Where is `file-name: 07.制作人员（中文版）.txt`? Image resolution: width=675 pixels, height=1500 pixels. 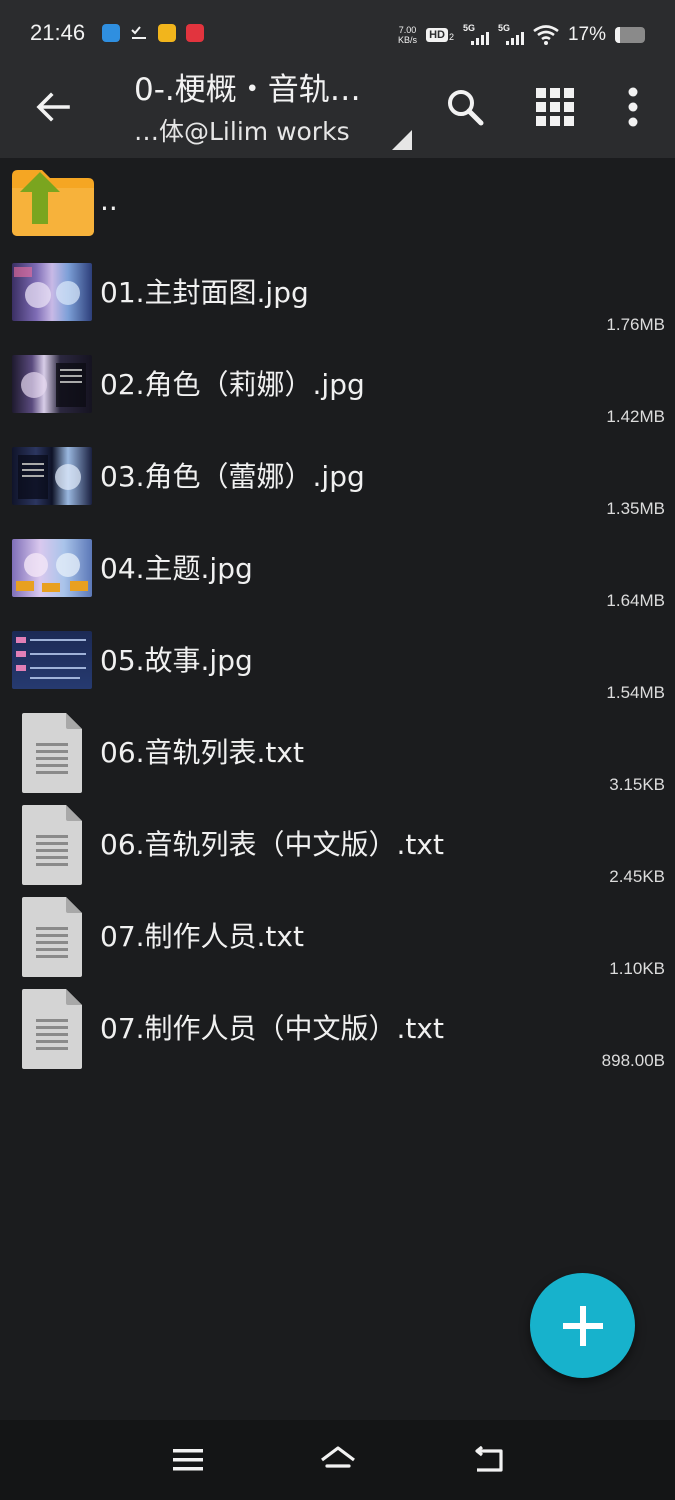
file-name: 07.制作人员（中文版）.txt is located at coordinates (272, 1028).